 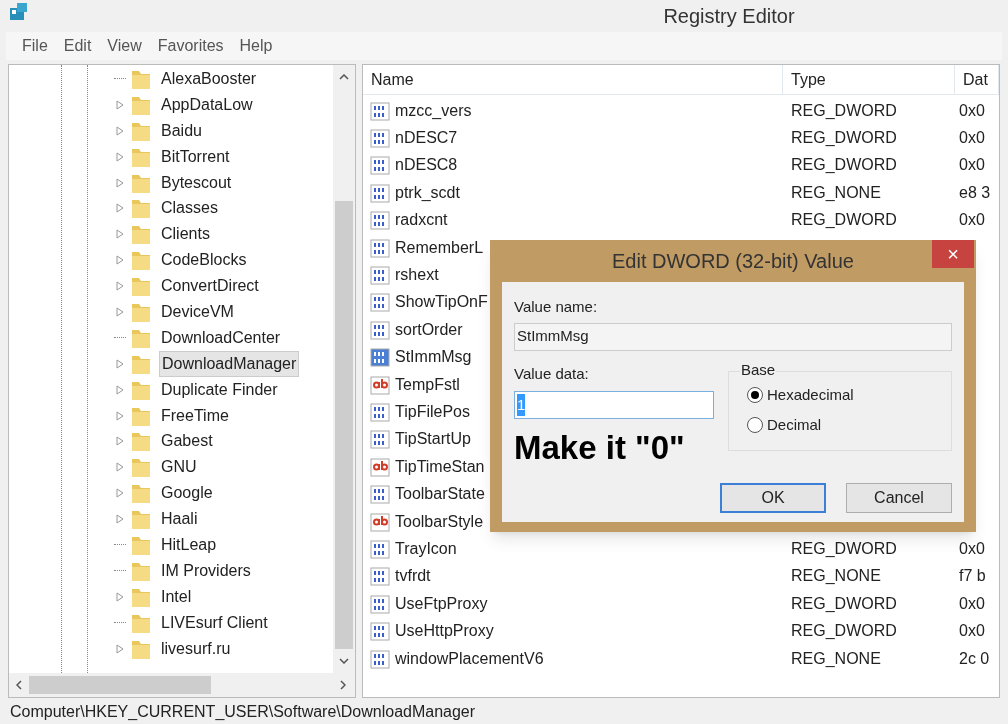 I want to click on tree-item: BitTorrent, so click(x=195, y=156).